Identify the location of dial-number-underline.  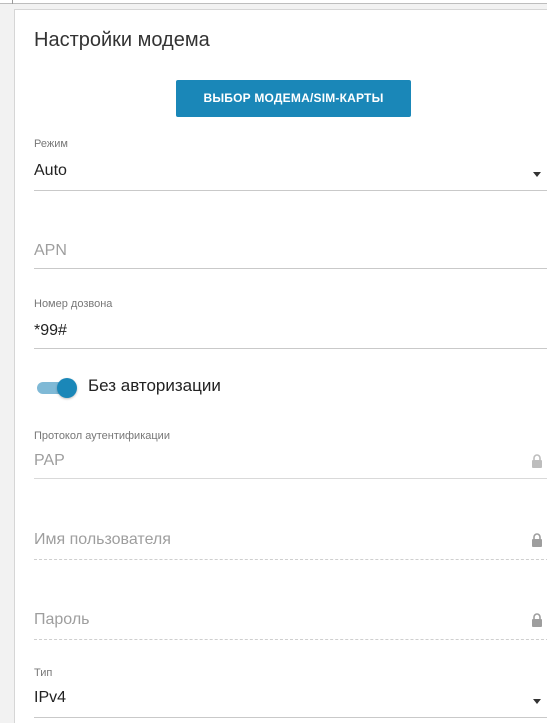
(290, 348).